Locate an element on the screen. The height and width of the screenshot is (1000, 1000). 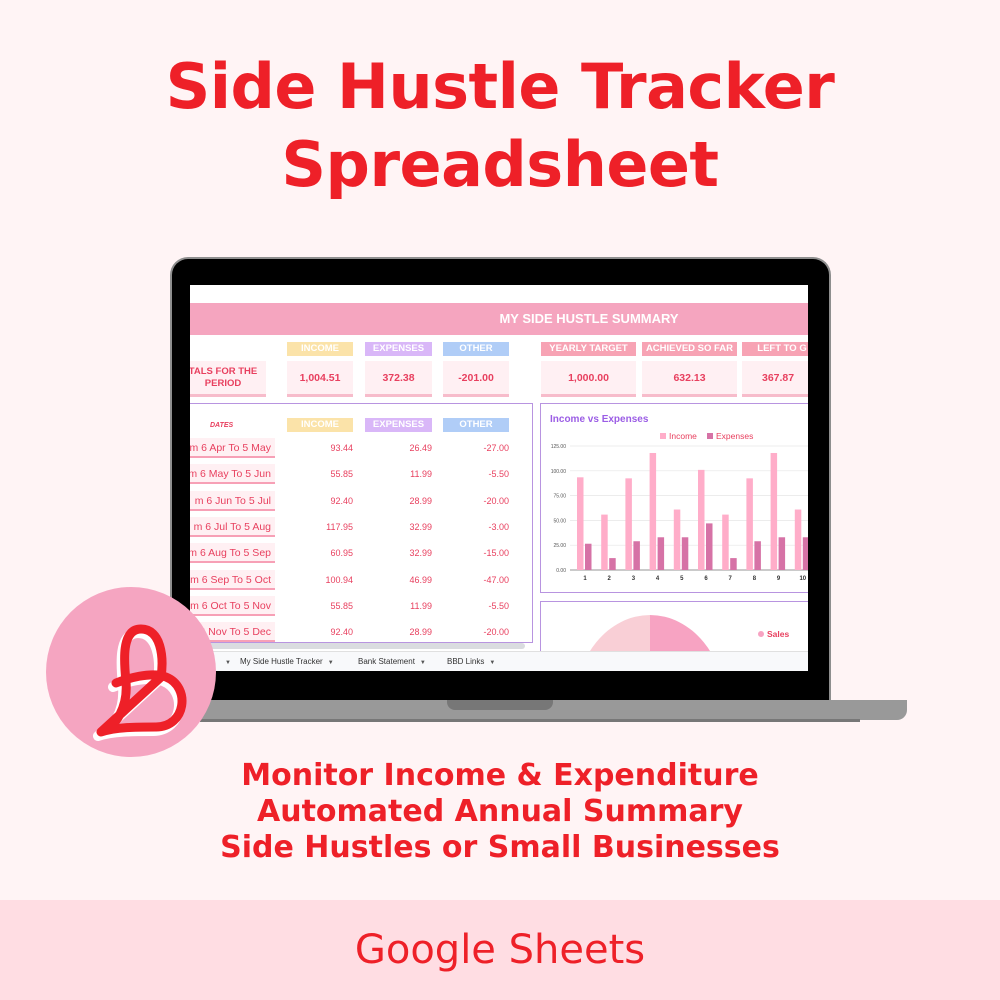
table-row-expenses: 26.49 is located at coordinates (420, 448).